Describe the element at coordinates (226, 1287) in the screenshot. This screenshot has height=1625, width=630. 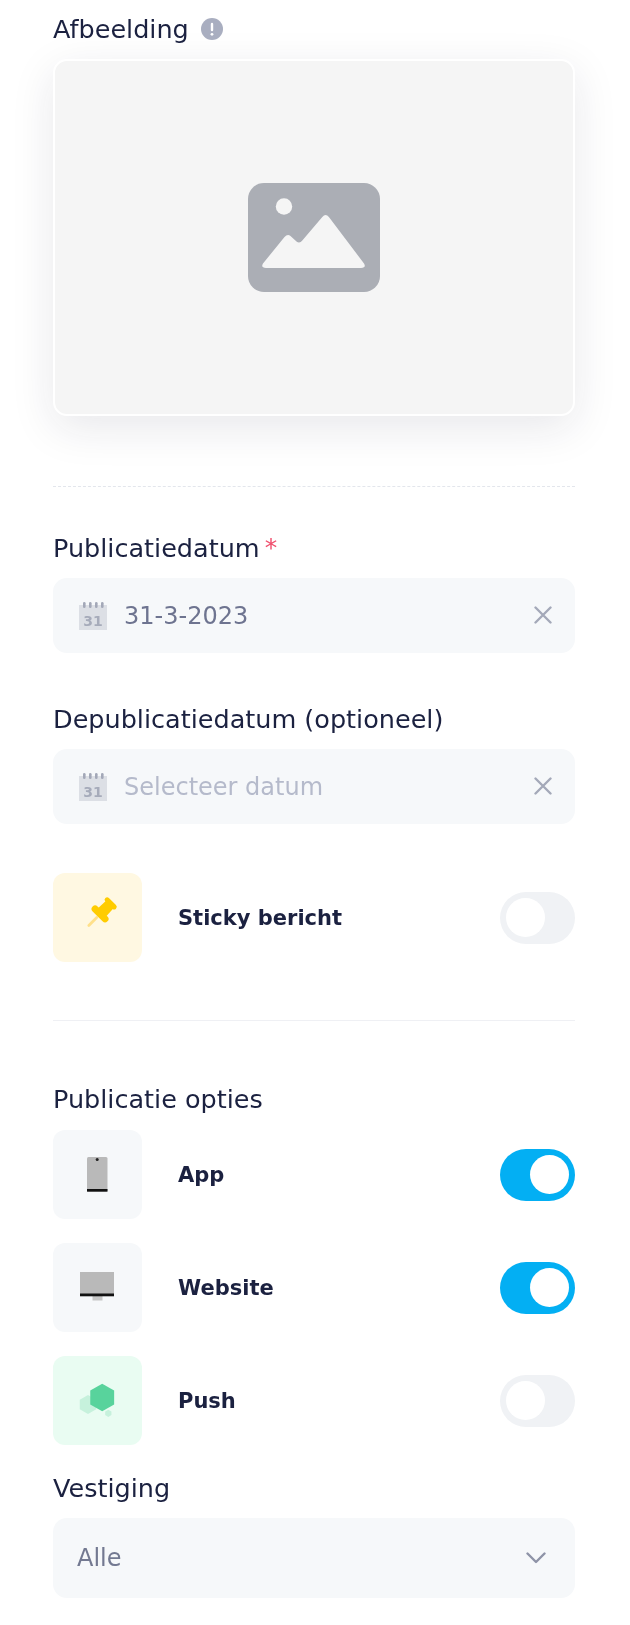
I see `option-label: Website` at that location.